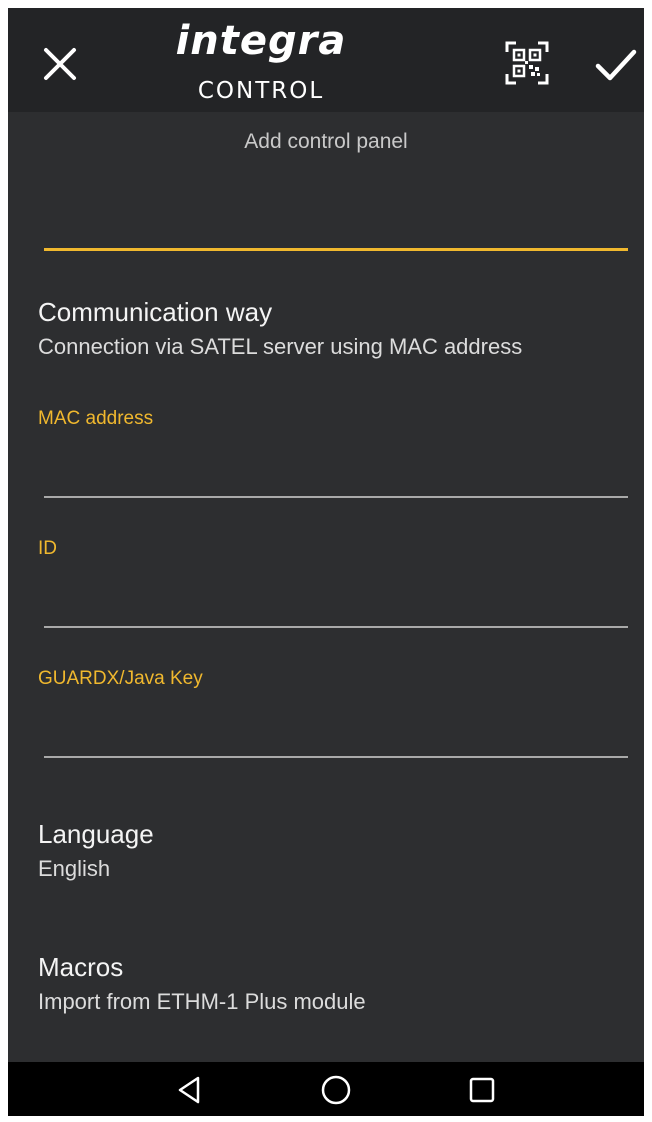 The image size is (652, 1122). I want to click on macros-summary: Import from ETHM-1 Plus module, so click(202, 1001).